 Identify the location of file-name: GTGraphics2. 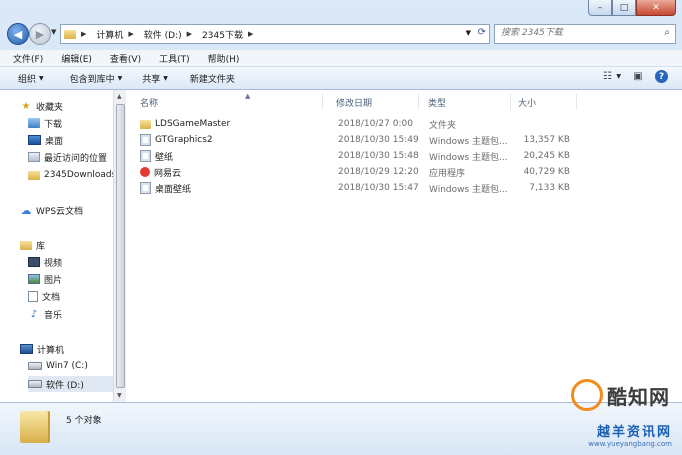
(176, 140).